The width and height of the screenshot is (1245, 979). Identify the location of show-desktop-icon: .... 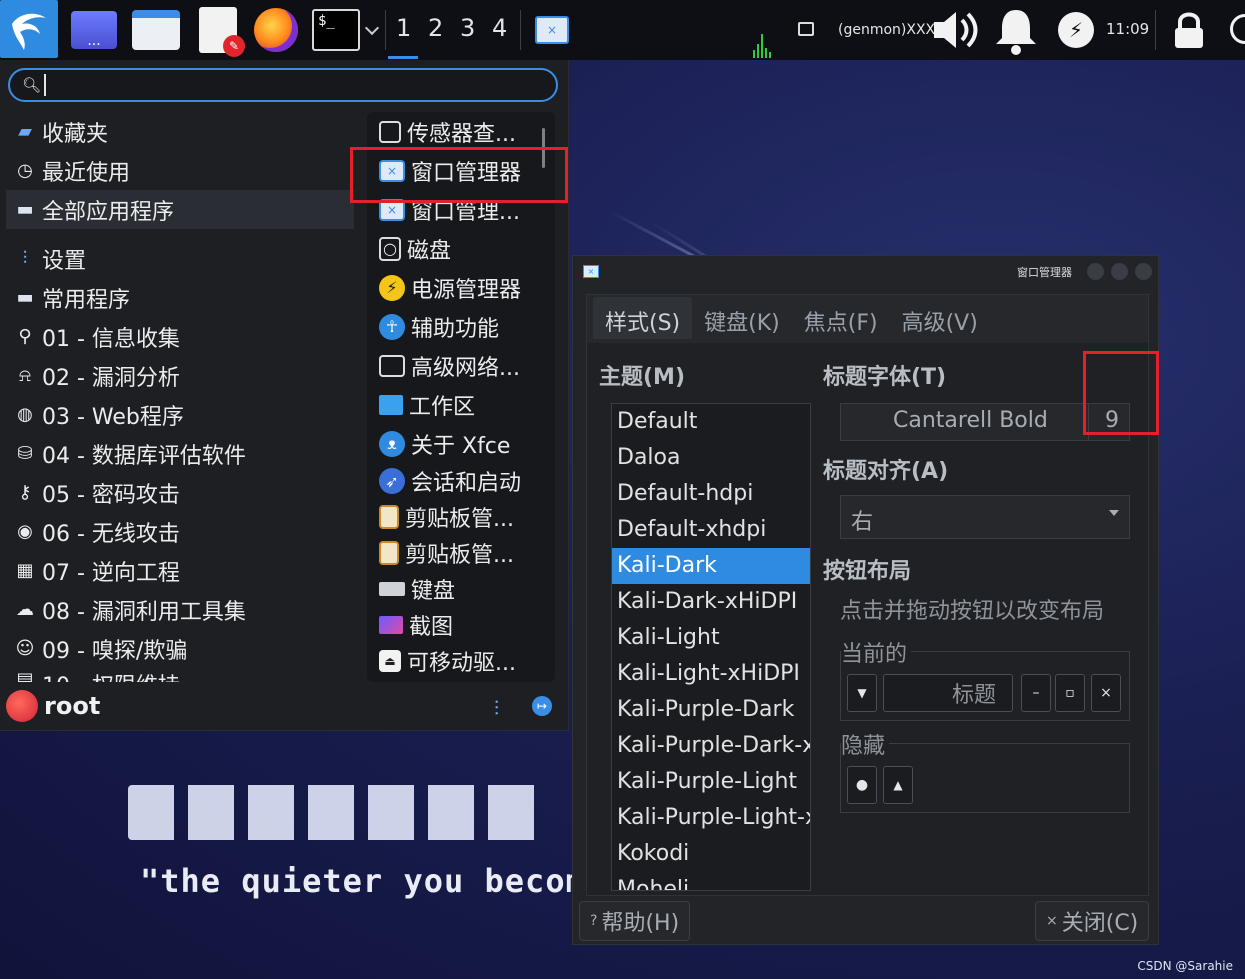
(94, 30).